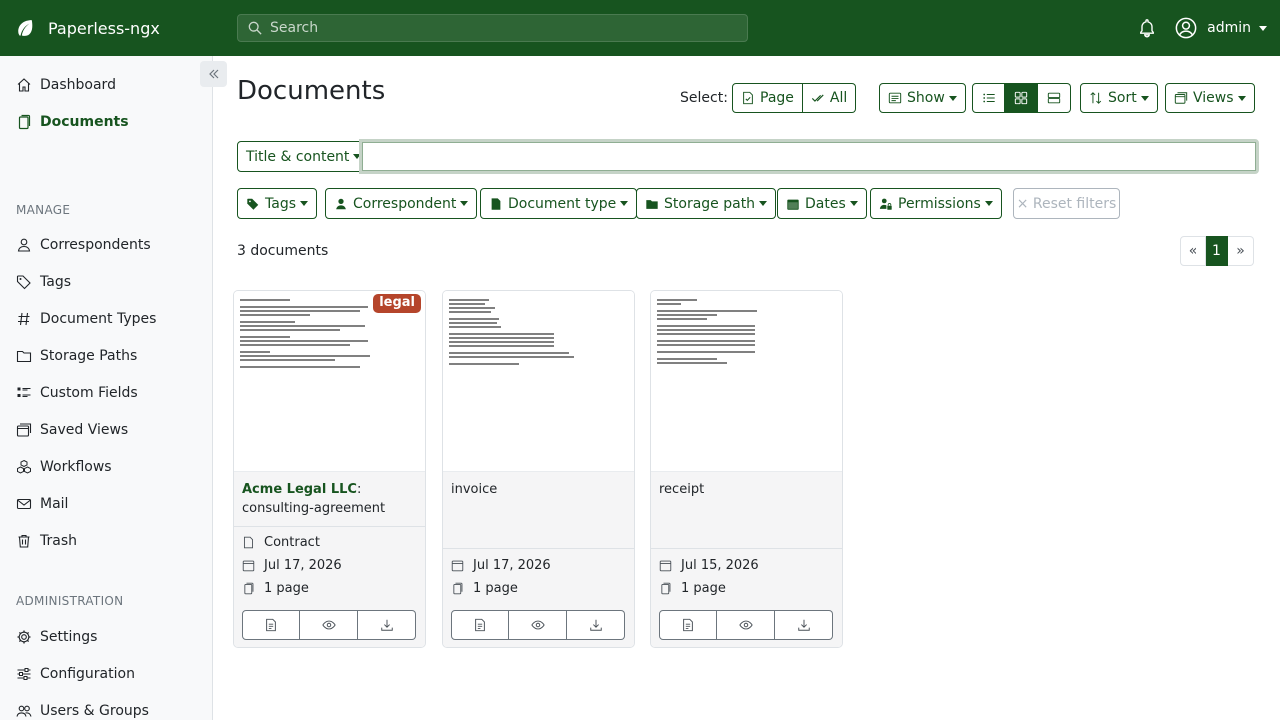  Describe the element at coordinates (401, 203) in the screenshot. I see `correspondent-filter-dropdown: Correspondent` at that location.